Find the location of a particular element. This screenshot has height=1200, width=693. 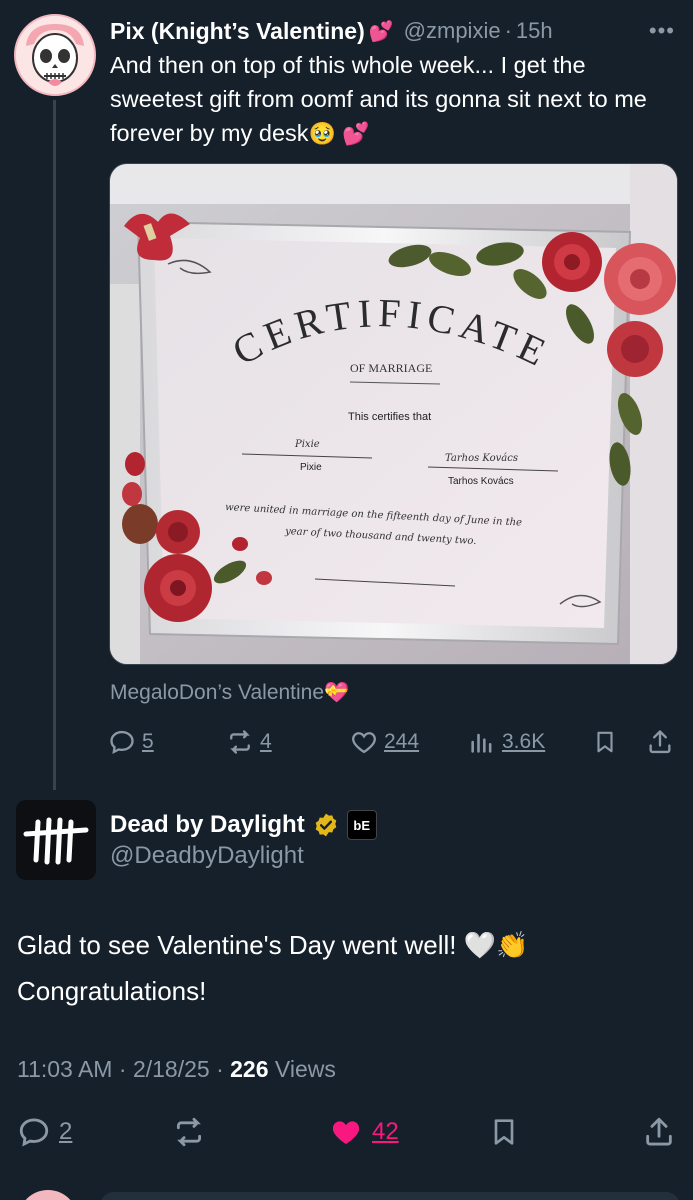

certifies-text: This certifies that is located at coordinates (389, 417).